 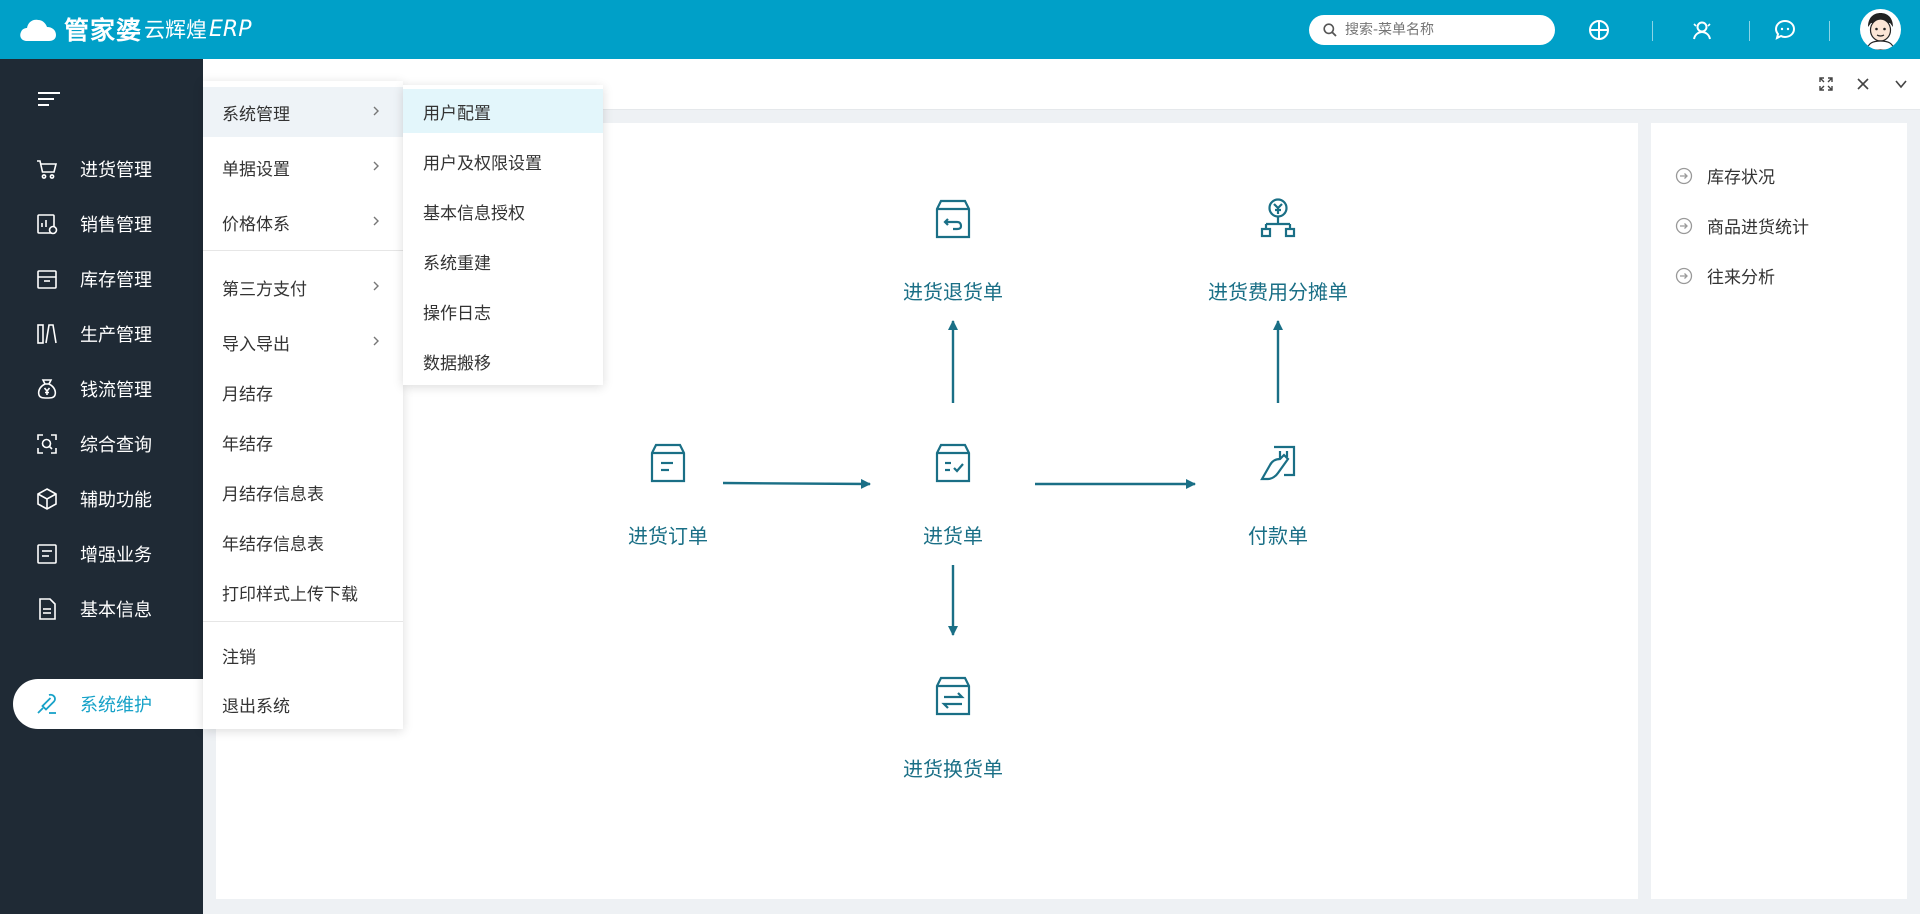 I want to click on brand-sub: 云辉煌, so click(x=176, y=30).